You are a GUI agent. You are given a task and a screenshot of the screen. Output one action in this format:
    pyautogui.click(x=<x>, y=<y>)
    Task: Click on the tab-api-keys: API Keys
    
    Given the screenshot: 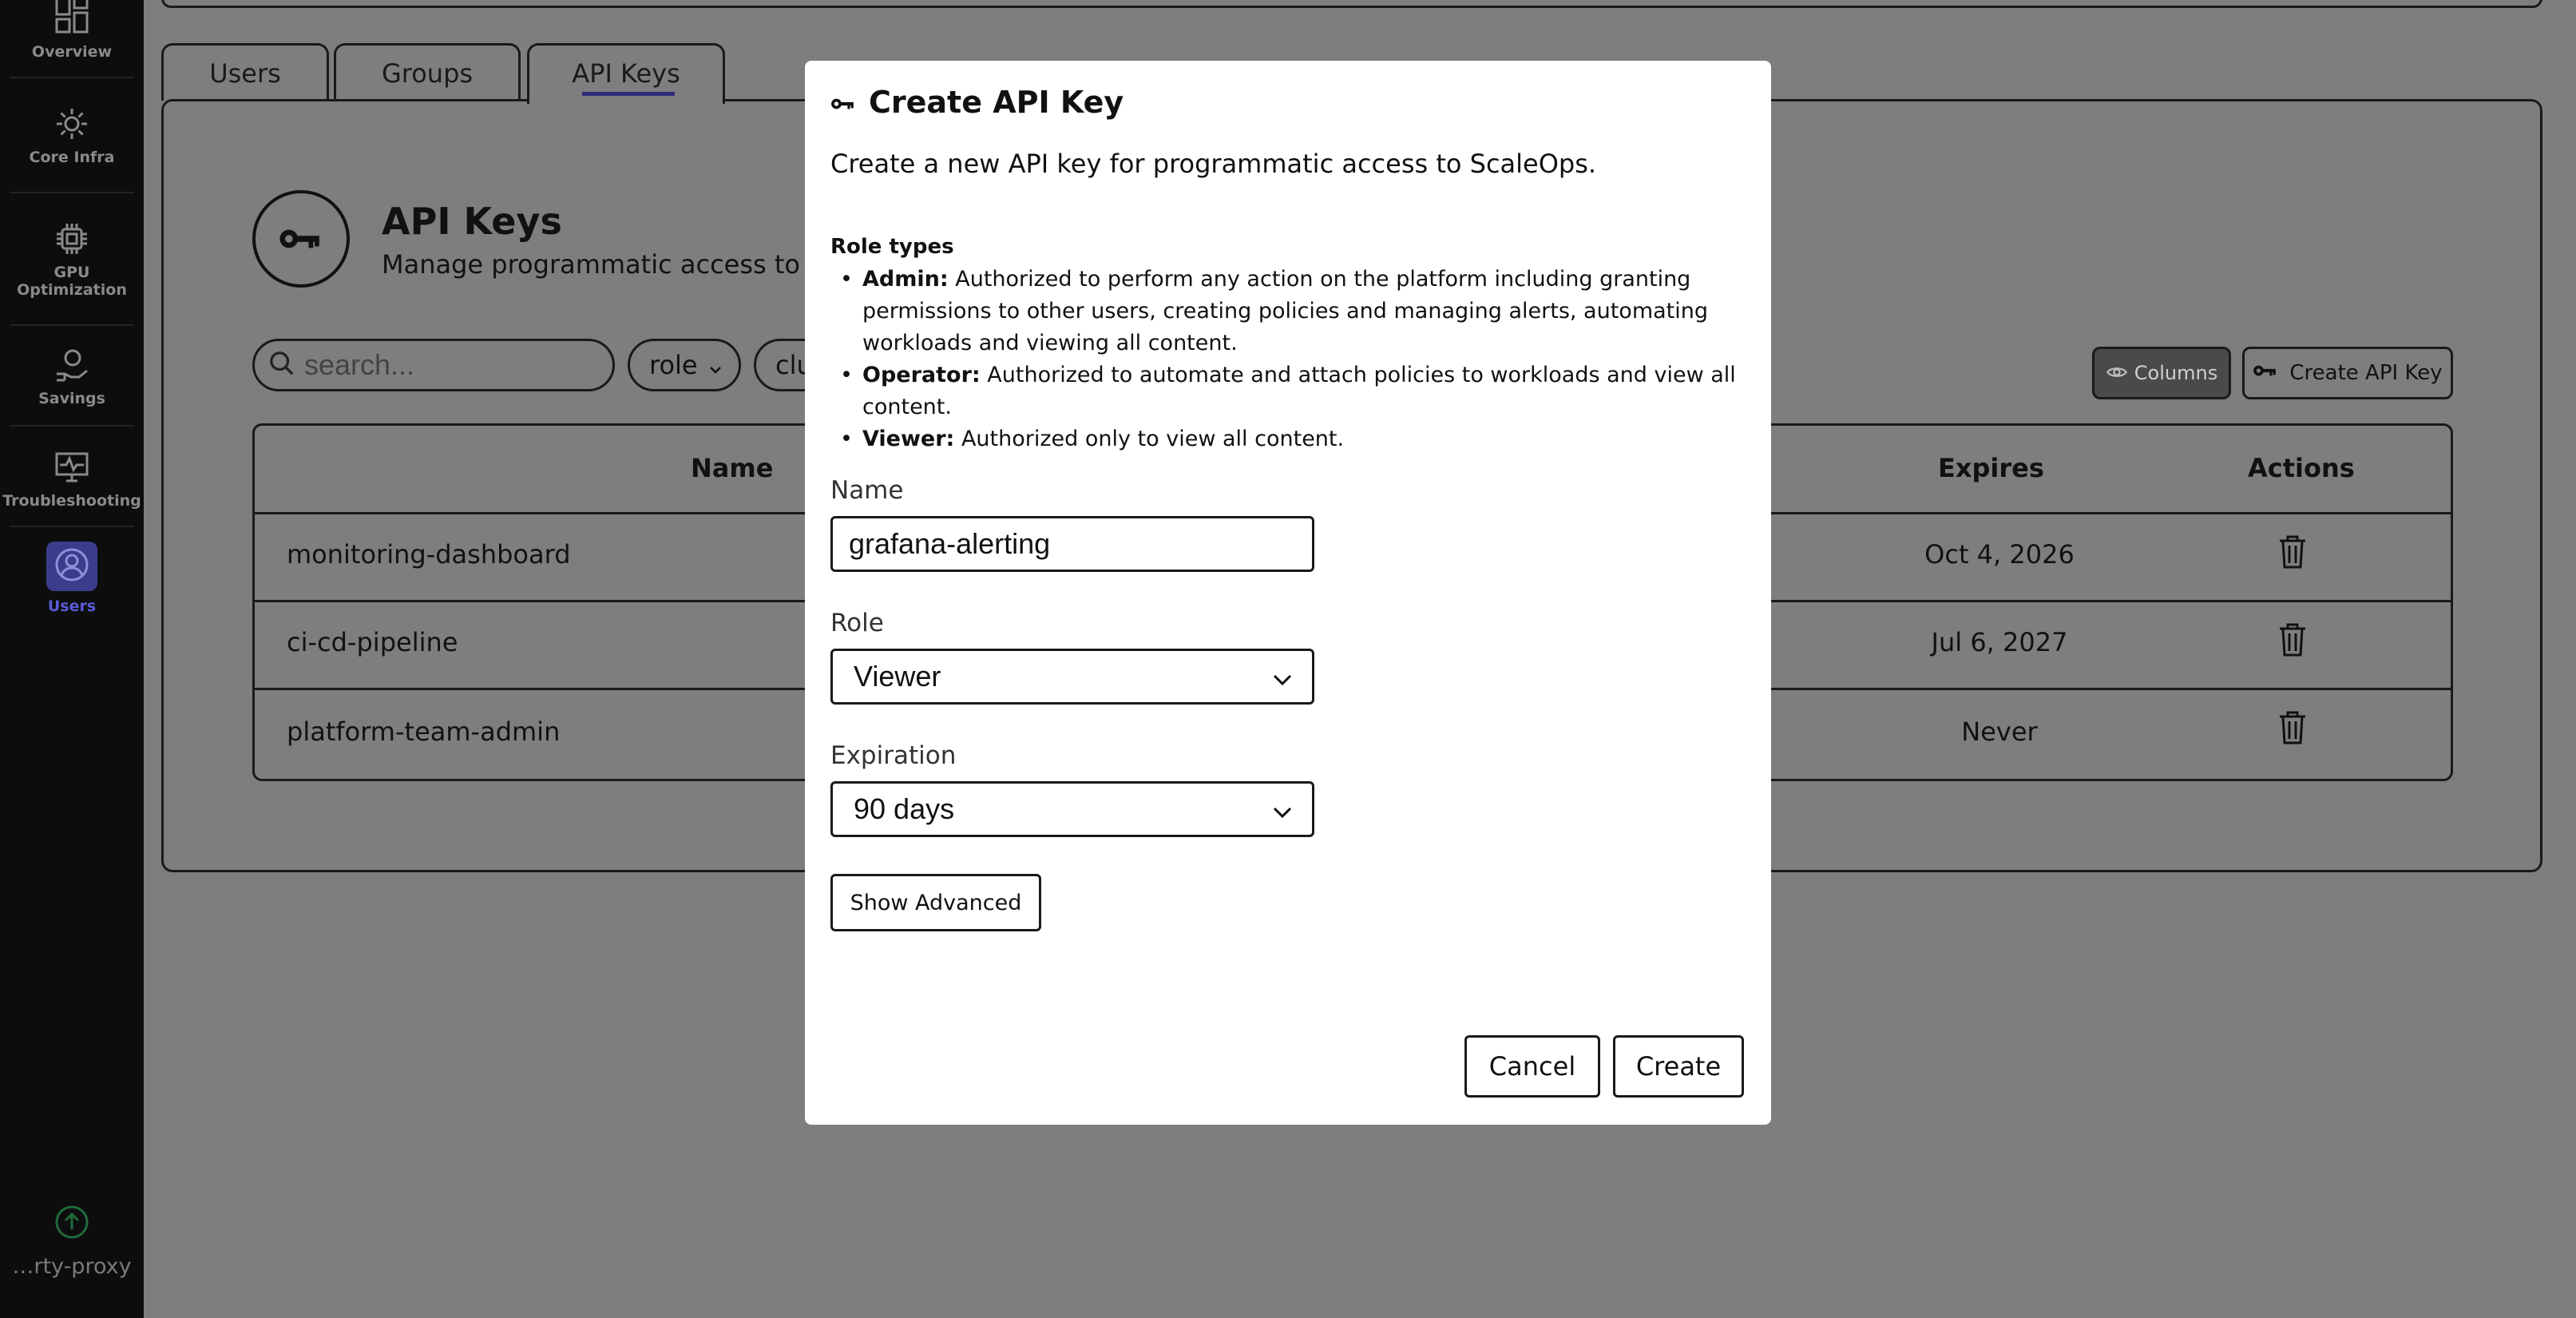 What is the action you would take?
    pyautogui.click(x=626, y=73)
    